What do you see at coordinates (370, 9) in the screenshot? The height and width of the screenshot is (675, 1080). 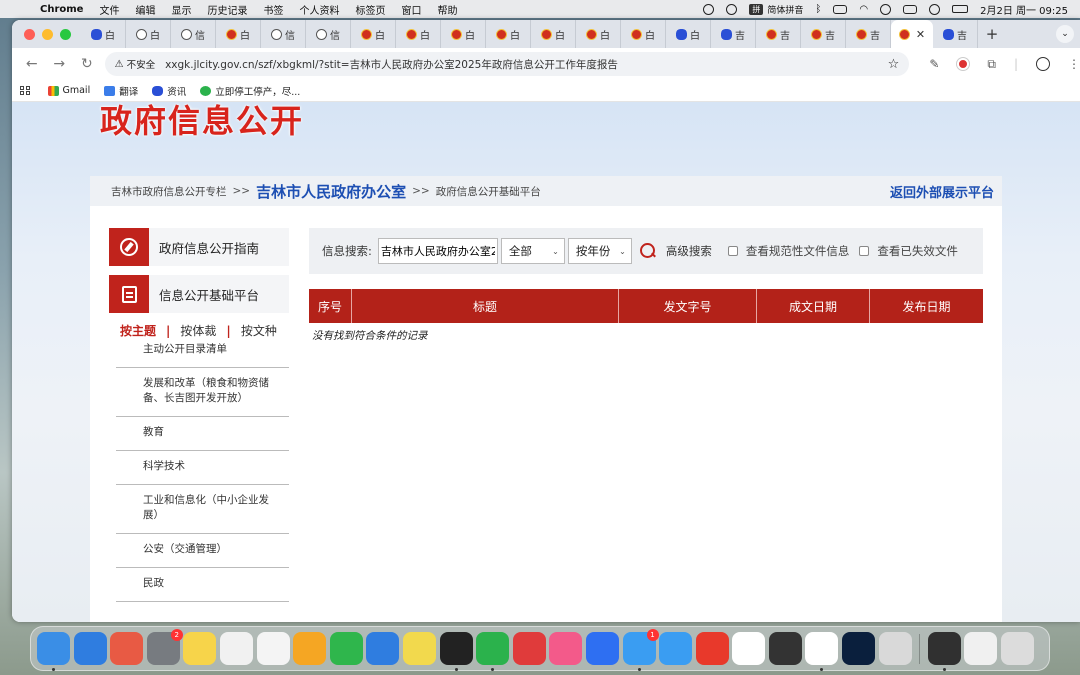 I see `menu-tabs: 标签页` at bounding box center [370, 9].